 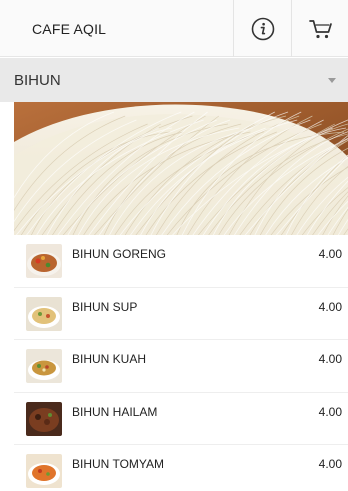 I want to click on menu-item-name: BIHUN TOMYAM, so click(x=118, y=464).